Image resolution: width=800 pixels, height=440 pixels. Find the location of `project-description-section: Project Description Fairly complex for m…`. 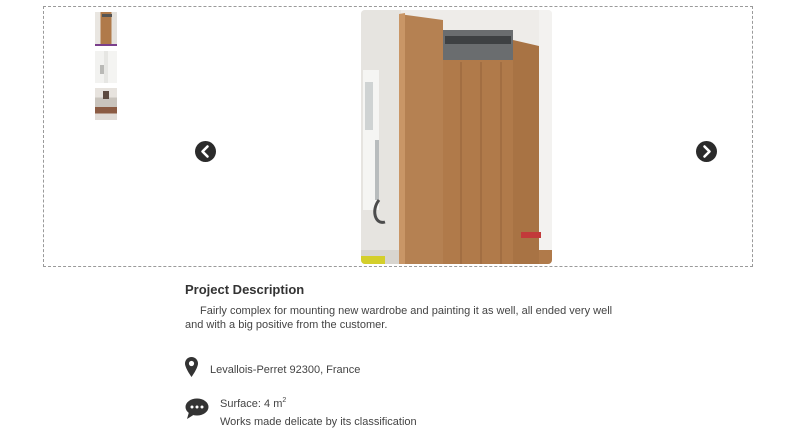

project-description-section: Project Description Fairly complex for m… is located at coordinates (405, 307).